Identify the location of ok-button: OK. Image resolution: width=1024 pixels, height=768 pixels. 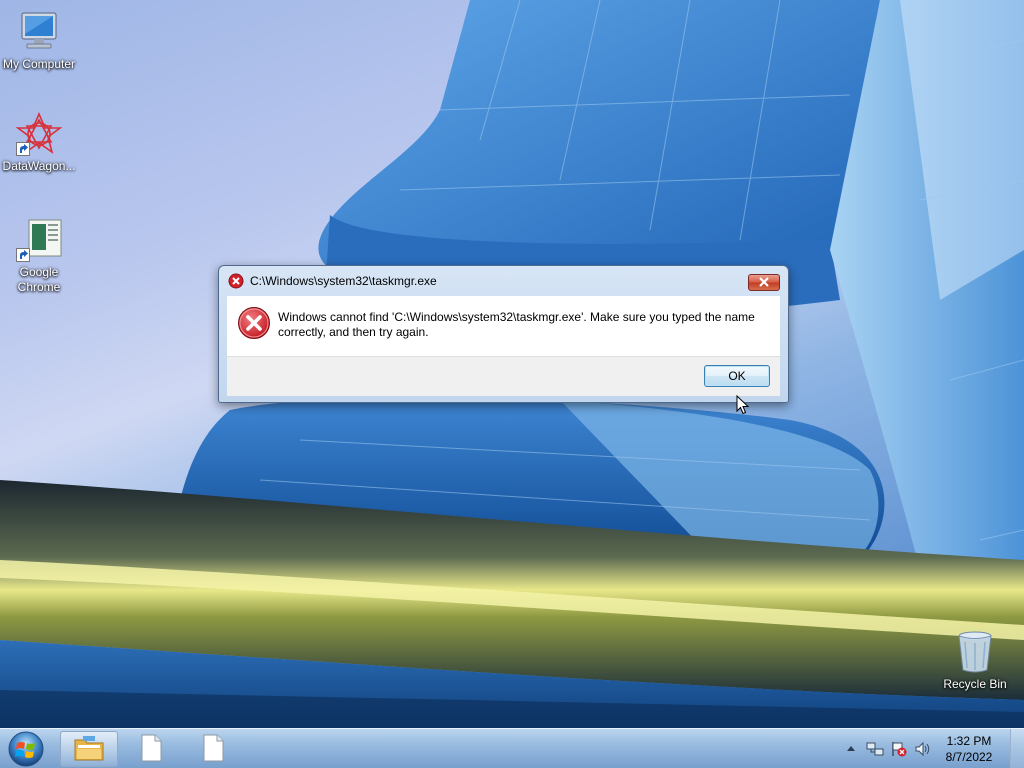
(737, 376).